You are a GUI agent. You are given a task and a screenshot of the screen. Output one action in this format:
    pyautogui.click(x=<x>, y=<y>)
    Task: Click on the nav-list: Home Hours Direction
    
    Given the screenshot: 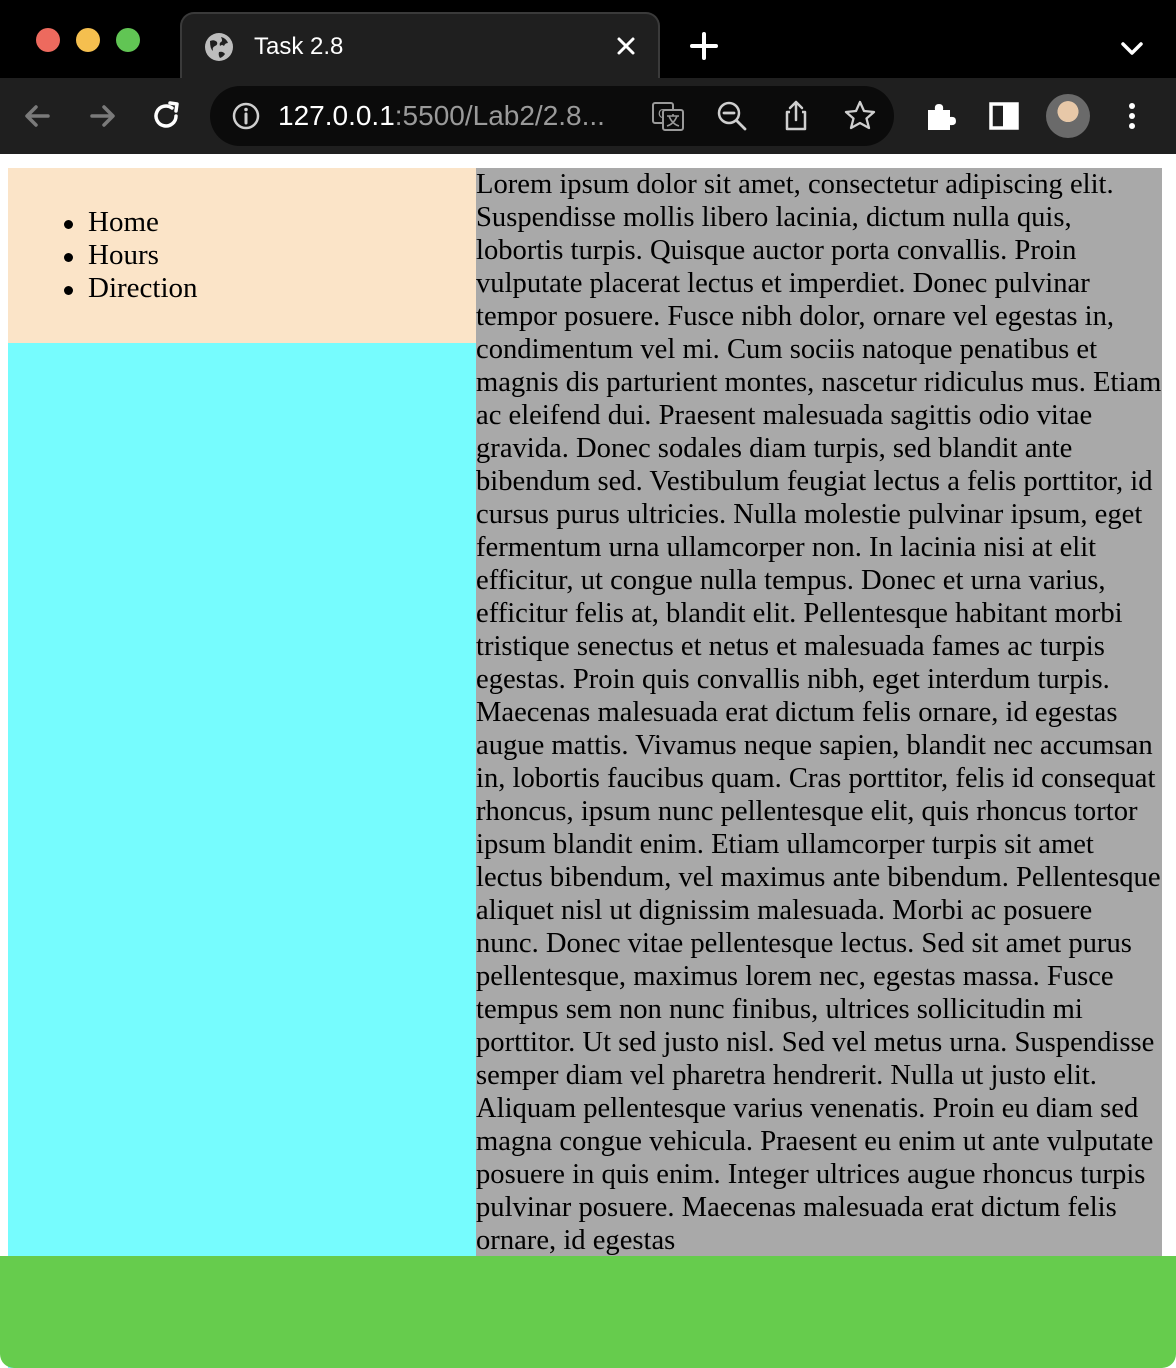 What is the action you would take?
    pyautogui.click(x=103, y=255)
    